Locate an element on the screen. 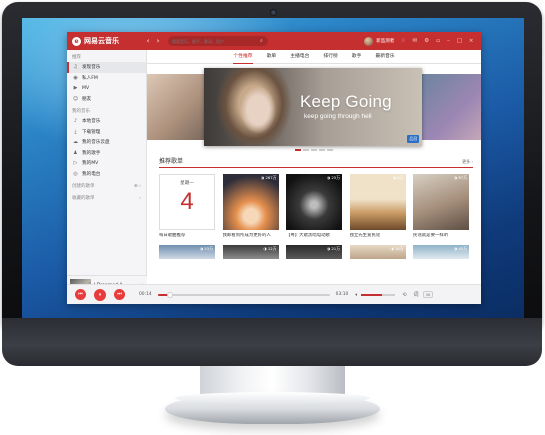 Image resolution: width=545 pixels, height=435 pixels. sidebar-item-downloads: ⤓ 下载管理 is located at coordinates (106, 132).